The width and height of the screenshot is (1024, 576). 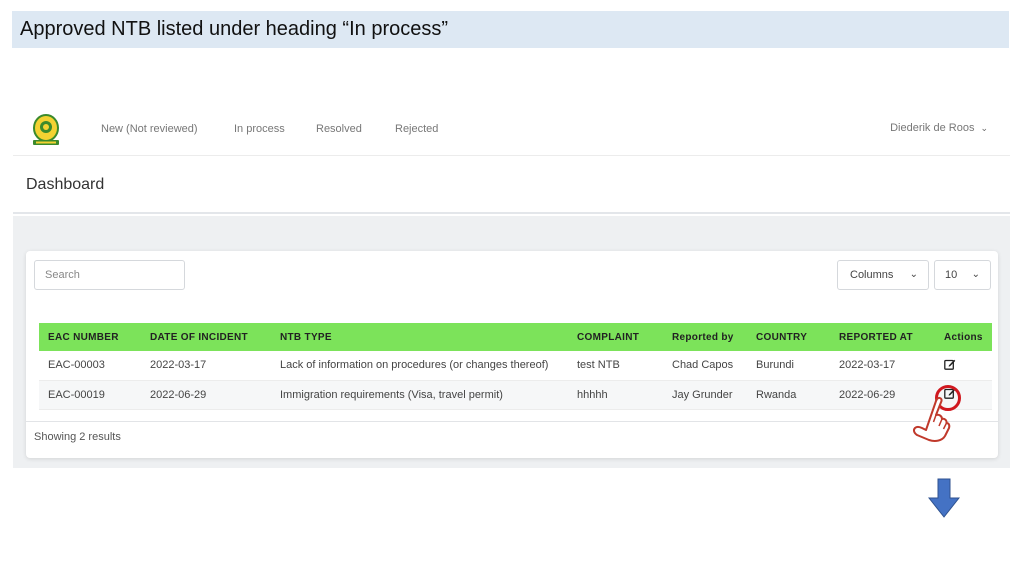 What do you see at coordinates (90, 337) in the screenshot?
I see `col-eac-number: EAC NUMBER` at bounding box center [90, 337].